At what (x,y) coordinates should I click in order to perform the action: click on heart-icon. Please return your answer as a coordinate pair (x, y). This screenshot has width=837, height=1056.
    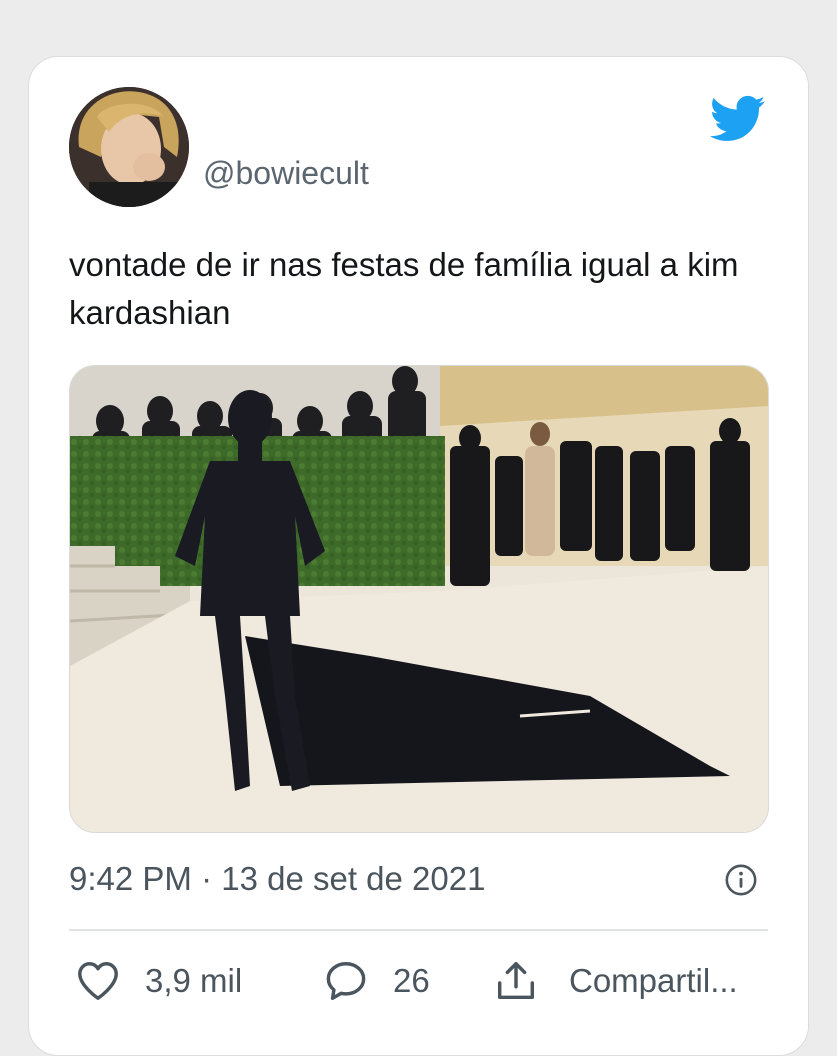
    Looking at the image, I should click on (98, 981).